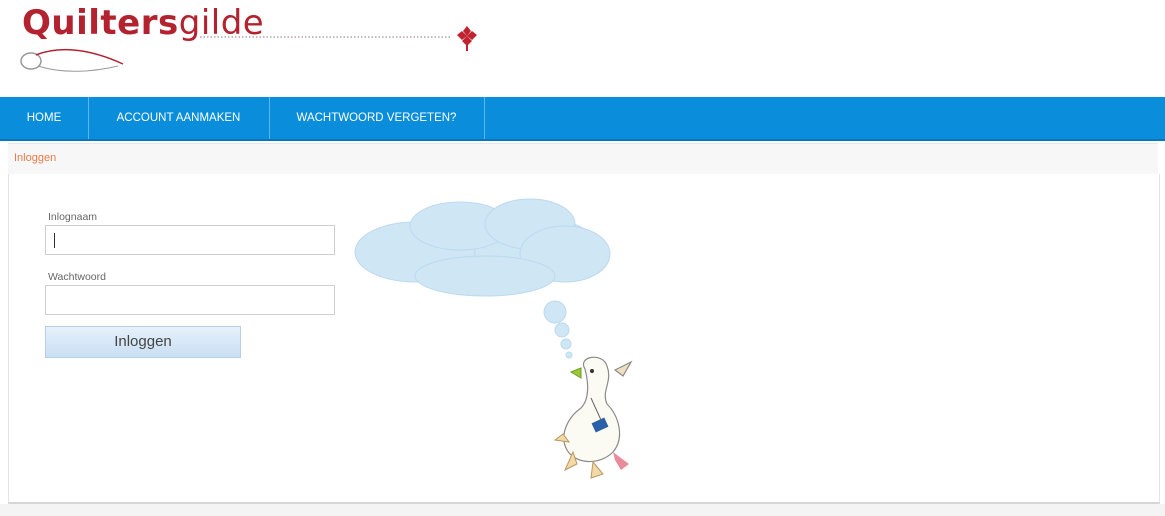 The width and height of the screenshot is (1165, 516). I want to click on nav-item-forgot-password: WACHTWOORD VERGETEN?, so click(377, 118).